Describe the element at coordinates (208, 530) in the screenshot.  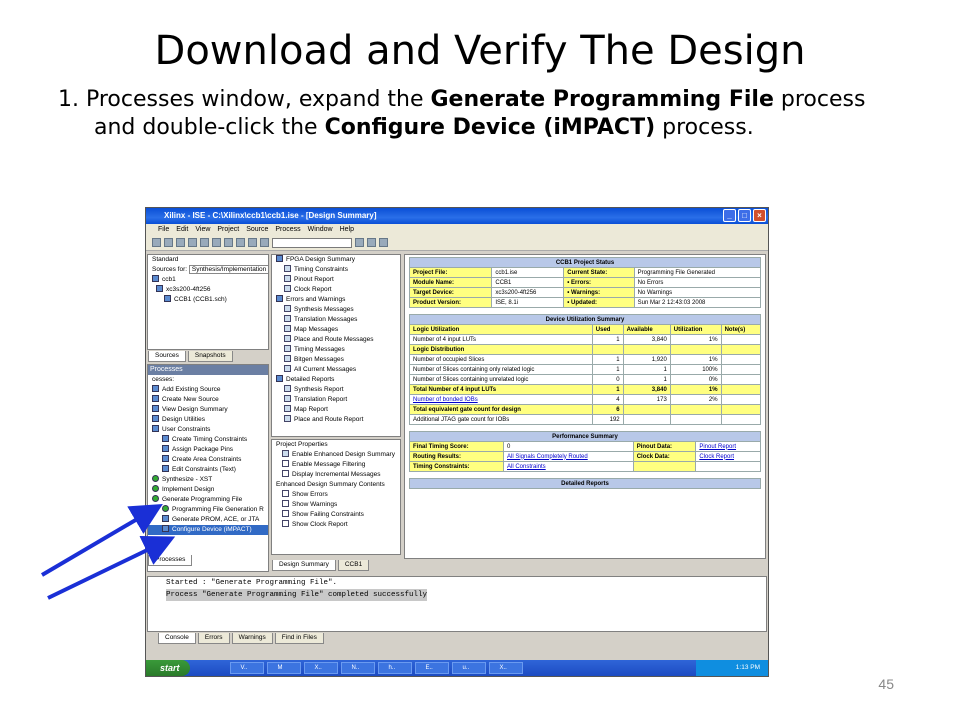
I see `process-item-configure-device: Configure Device (iMPACT)` at that location.